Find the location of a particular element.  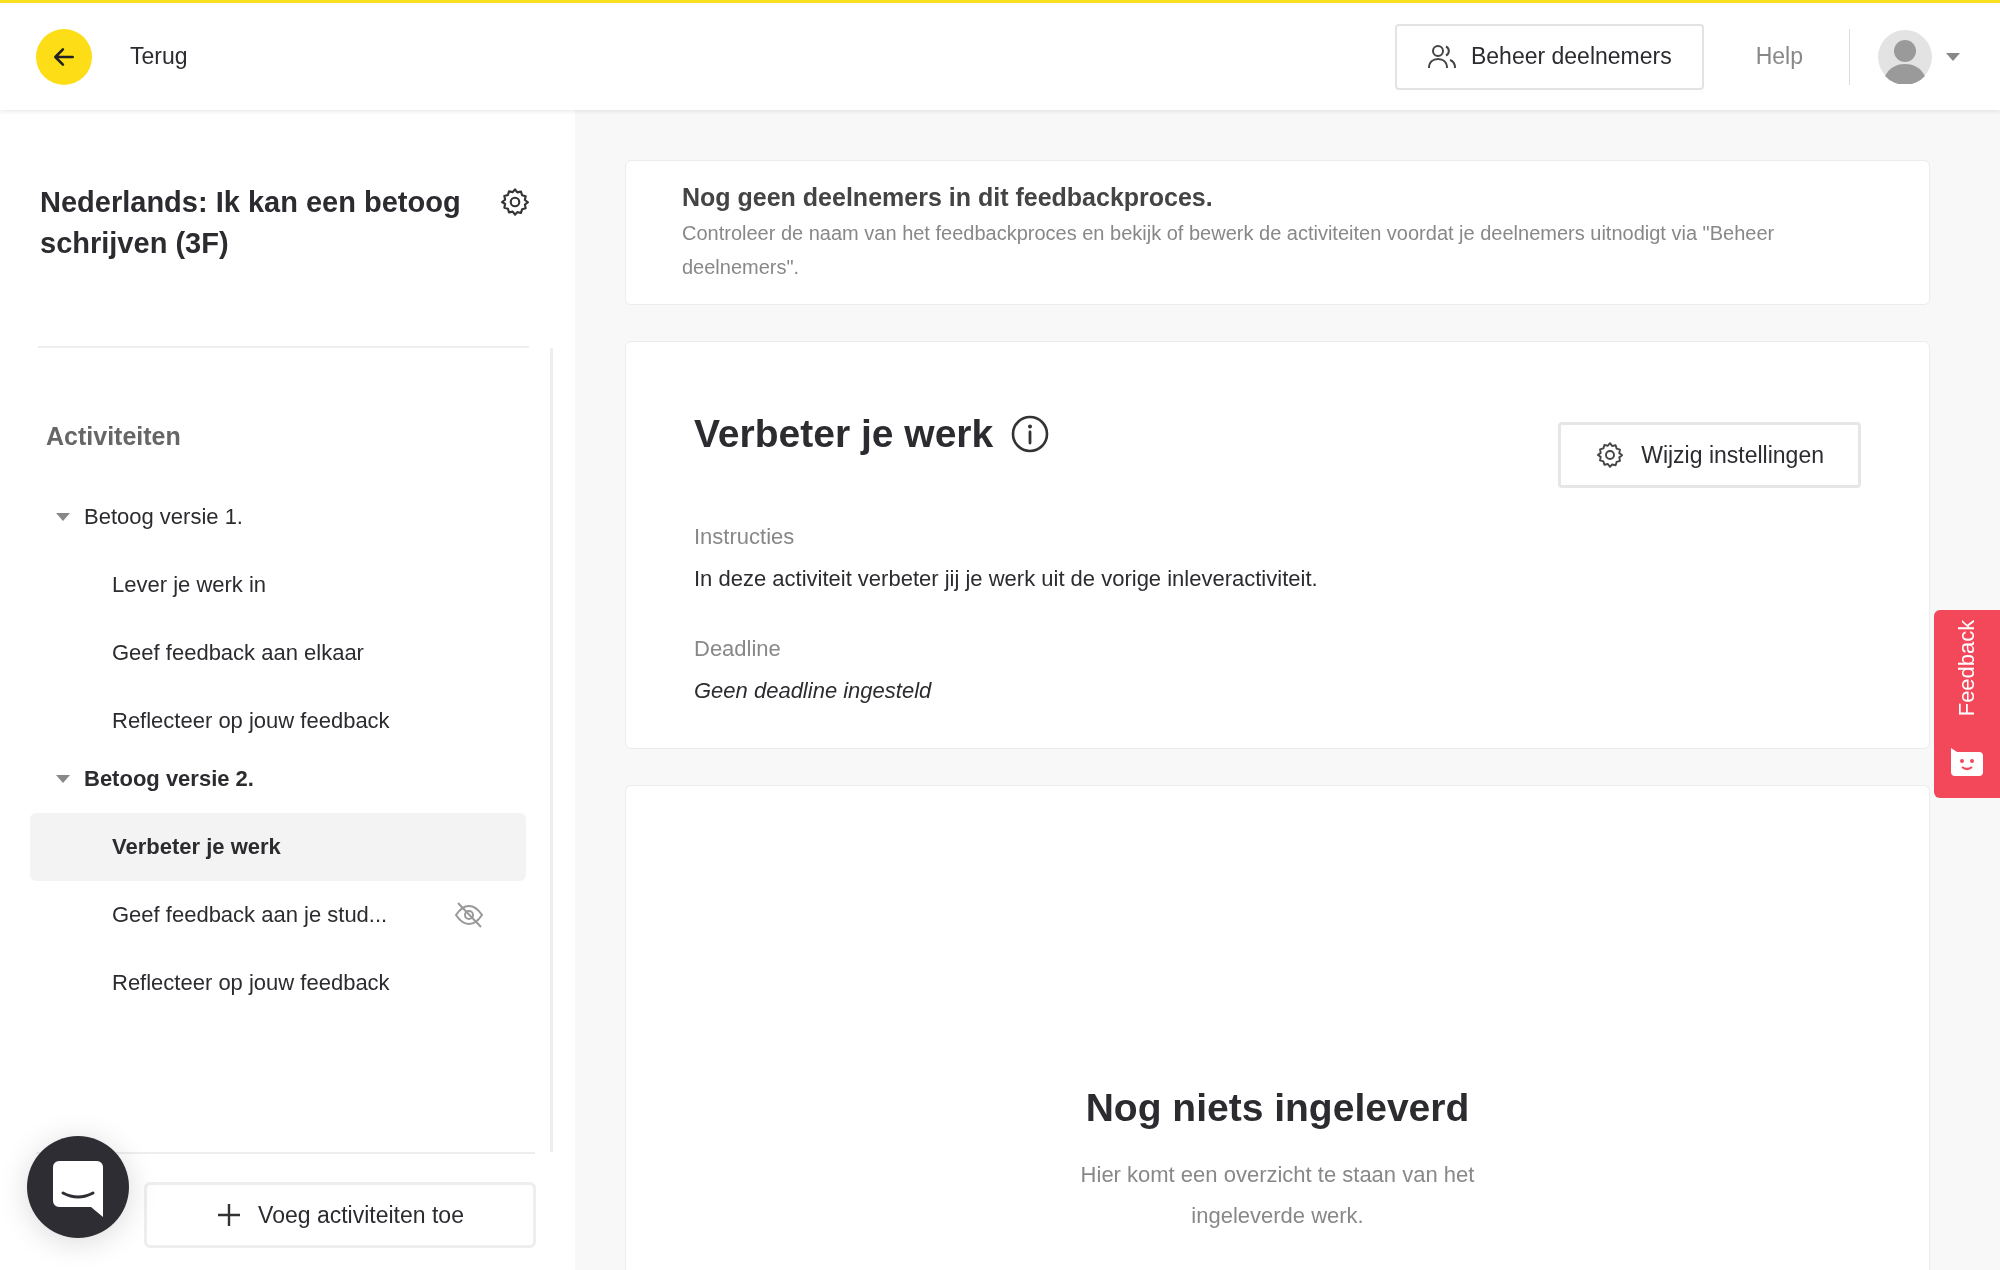

manage-participants-button: Beheer deelnemers is located at coordinates (1549, 56).